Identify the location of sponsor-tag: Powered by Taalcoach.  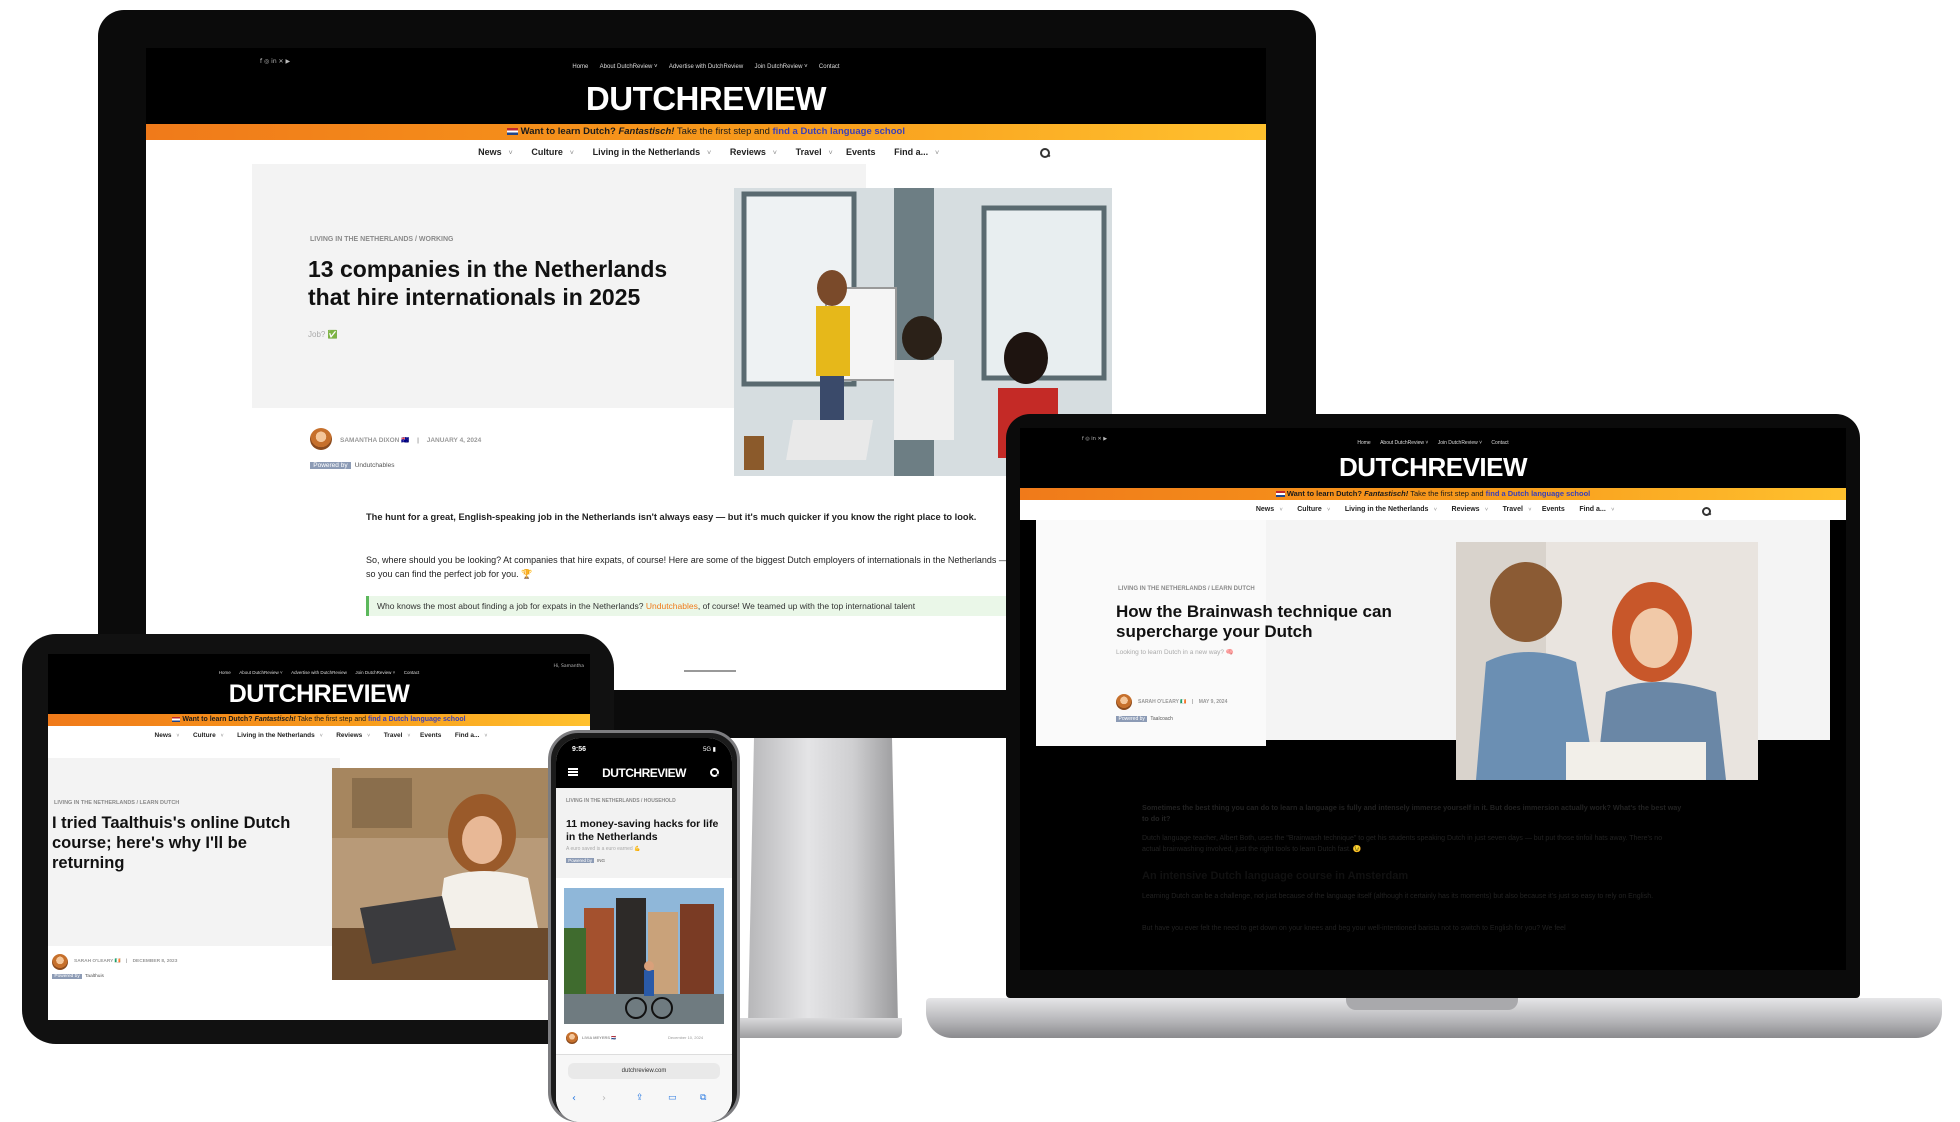
(1144, 719).